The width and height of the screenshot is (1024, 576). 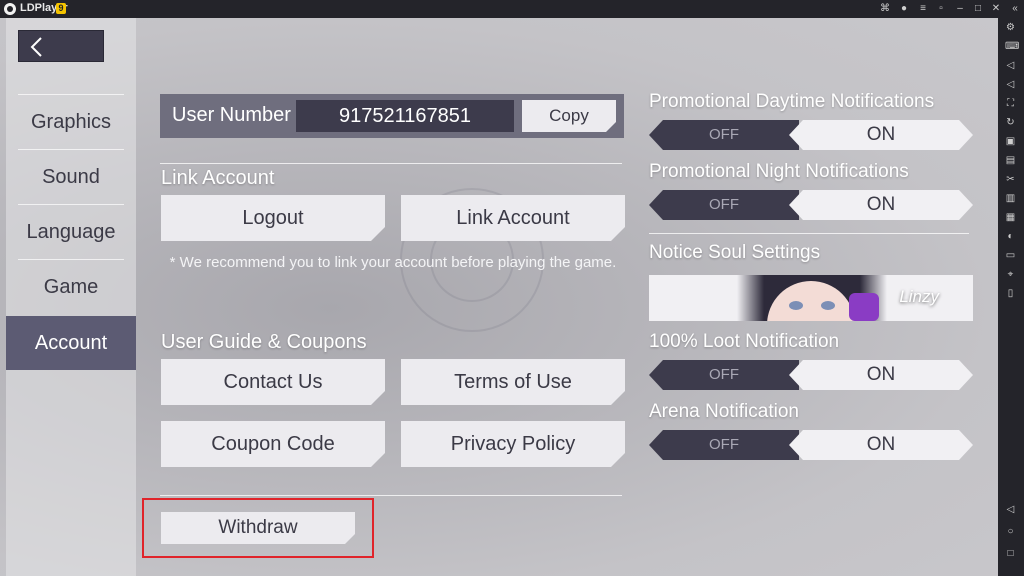 I want to click on loot-notification-toggle: OFF ON, so click(x=811, y=375).